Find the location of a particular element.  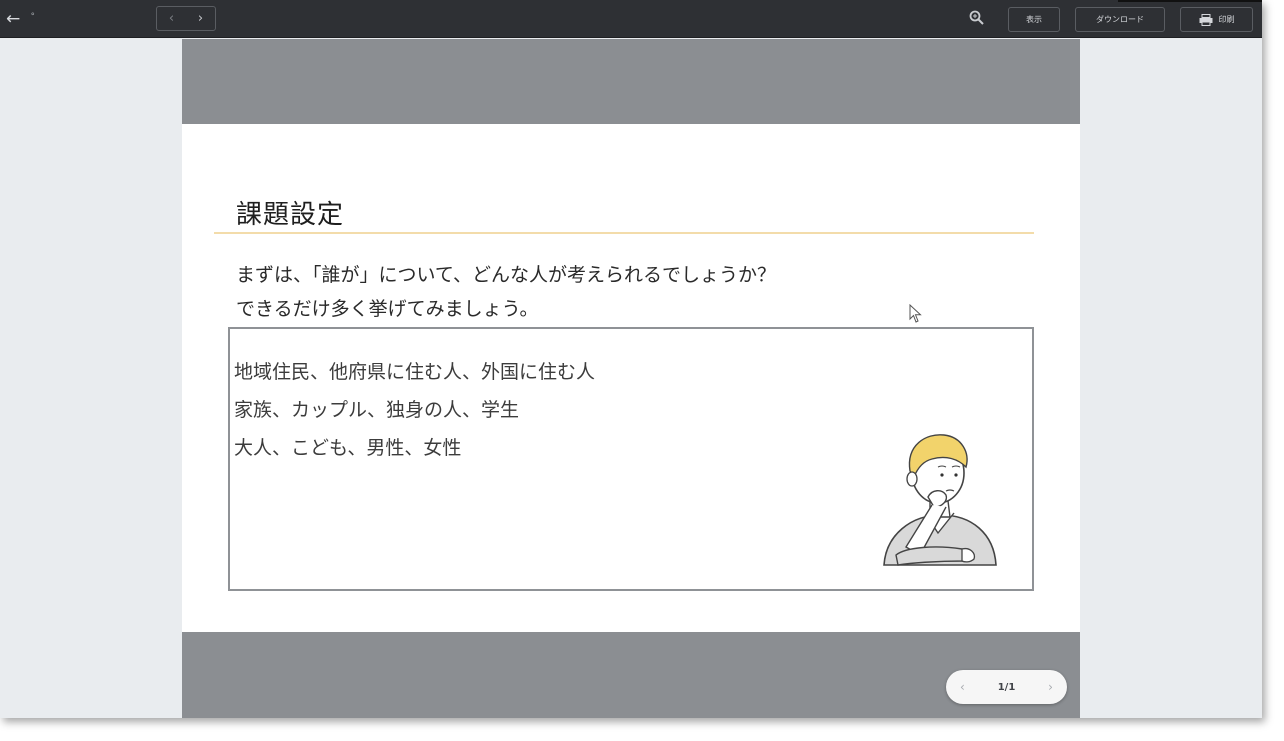

back-arrow-icon: ← is located at coordinates (13, 19).